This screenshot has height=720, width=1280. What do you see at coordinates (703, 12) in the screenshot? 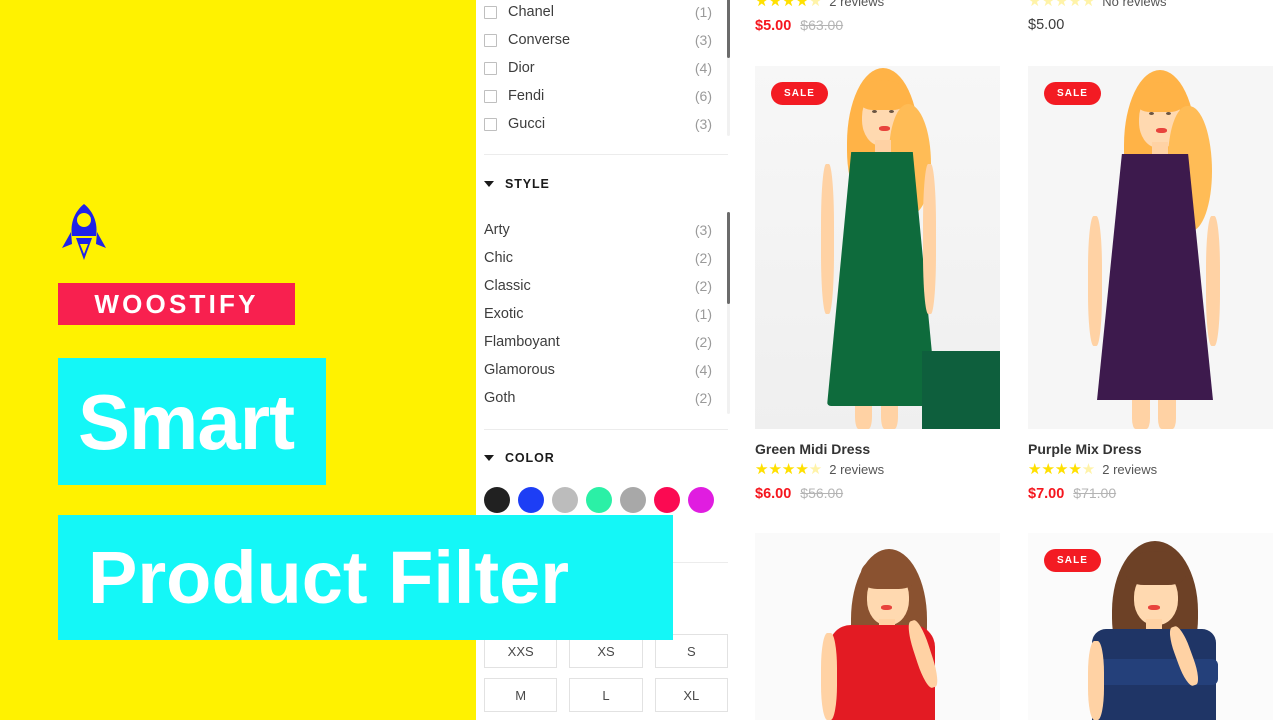
I see `brand-count: (1)` at bounding box center [703, 12].